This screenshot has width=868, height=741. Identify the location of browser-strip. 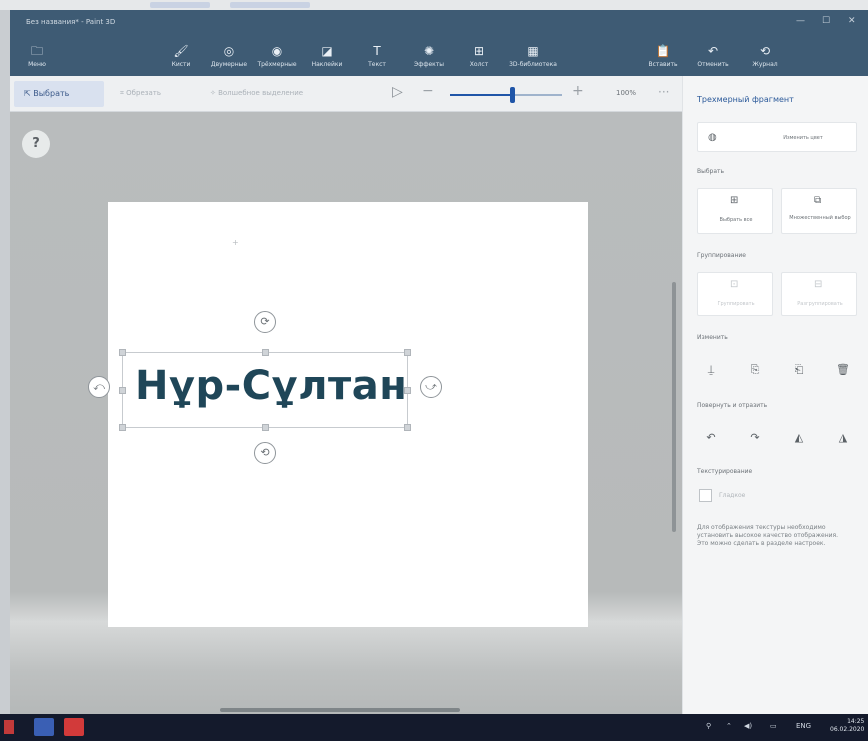
(434, 5).